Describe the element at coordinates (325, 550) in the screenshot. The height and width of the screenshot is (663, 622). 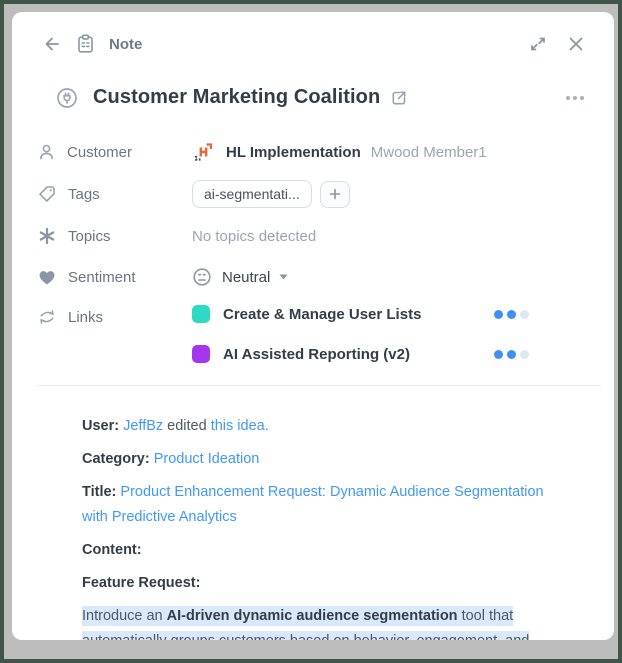
I see `content-line: Content:` at that location.